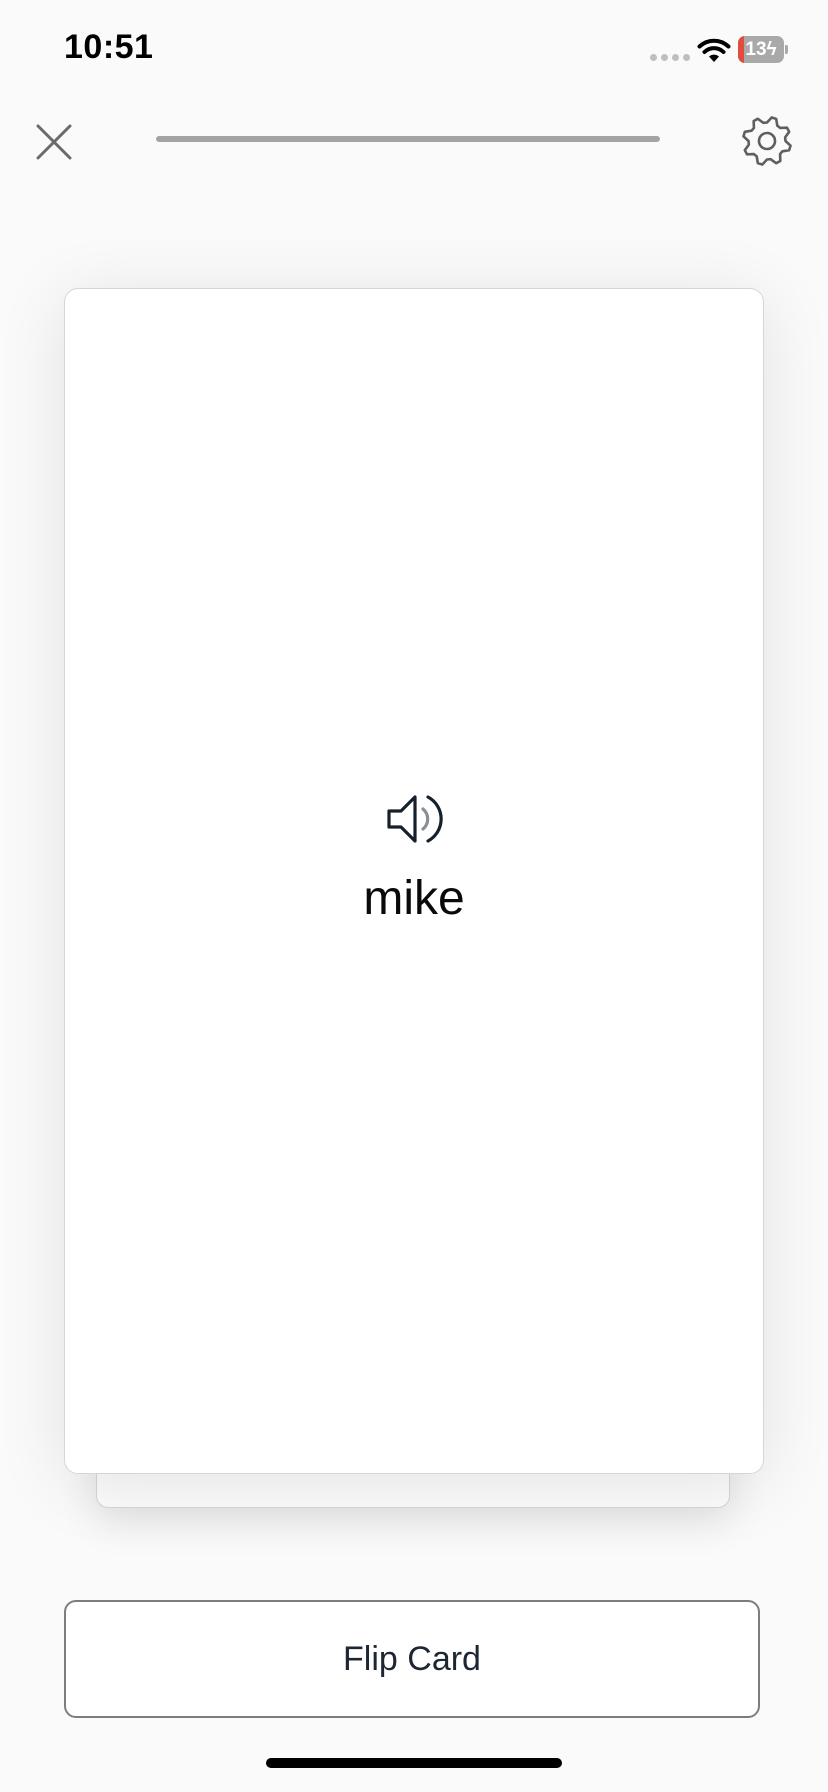 The height and width of the screenshot is (1792, 828). Describe the element at coordinates (414, 1763) in the screenshot. I see `home-indicator` at that location.